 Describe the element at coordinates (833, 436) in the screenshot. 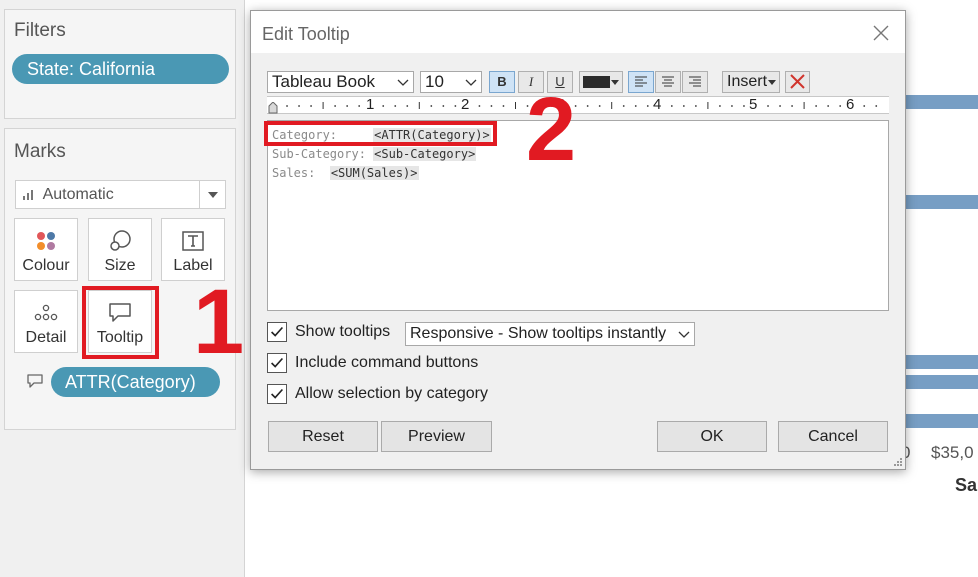

I see `cancel-button: Cancel` at that location.